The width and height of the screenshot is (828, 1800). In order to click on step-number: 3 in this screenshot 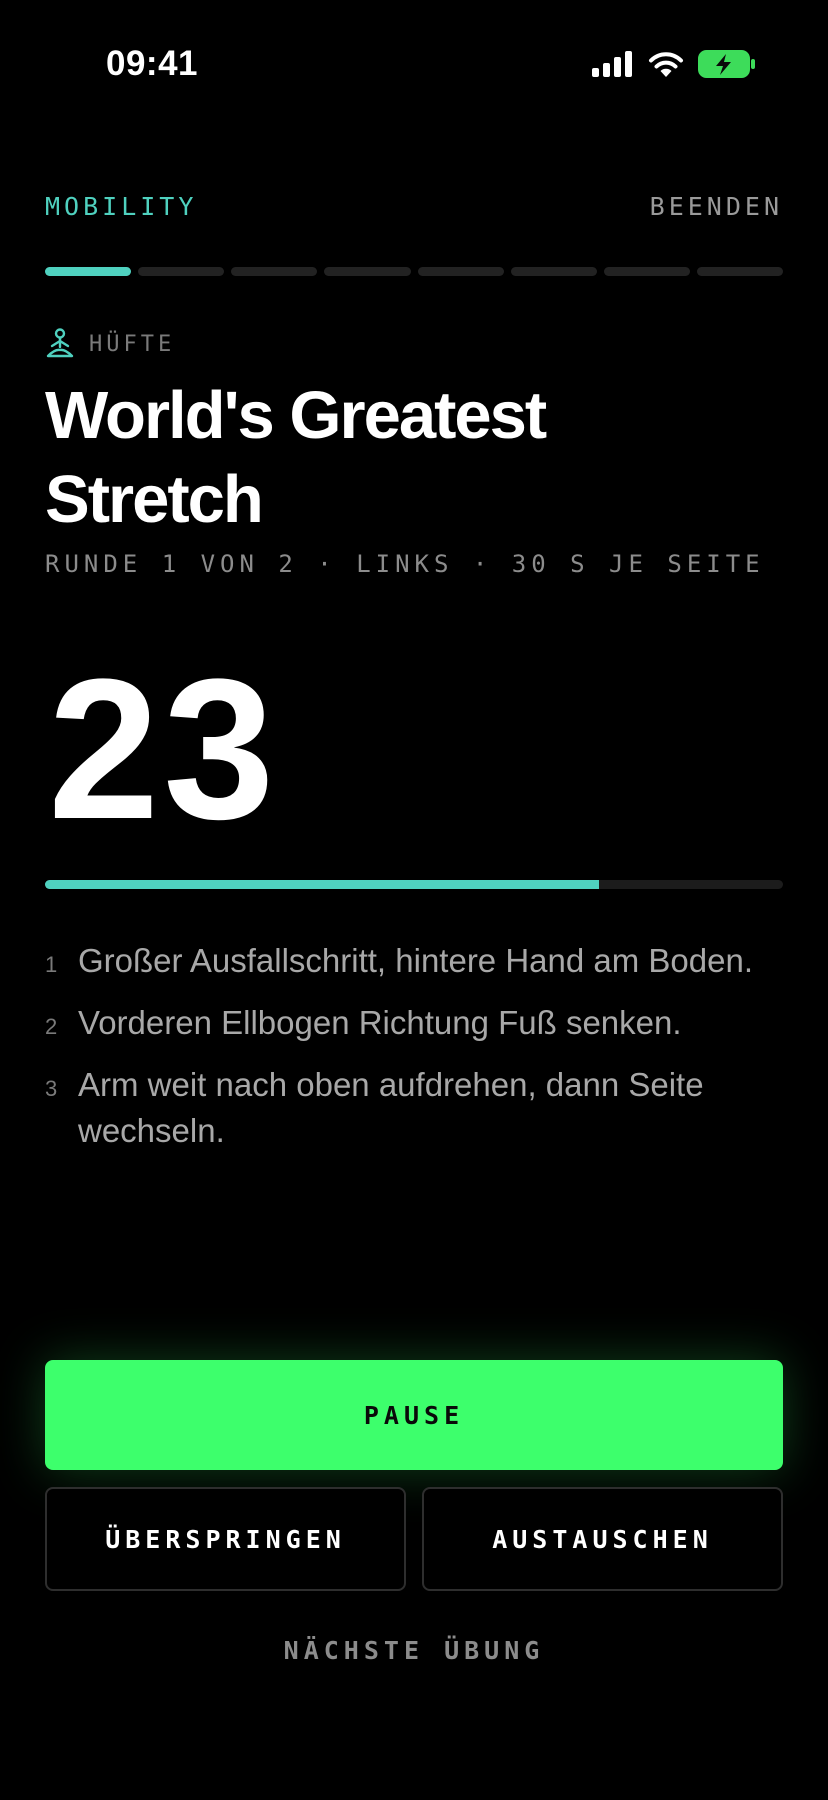, I will do `click(51, 1088)`.